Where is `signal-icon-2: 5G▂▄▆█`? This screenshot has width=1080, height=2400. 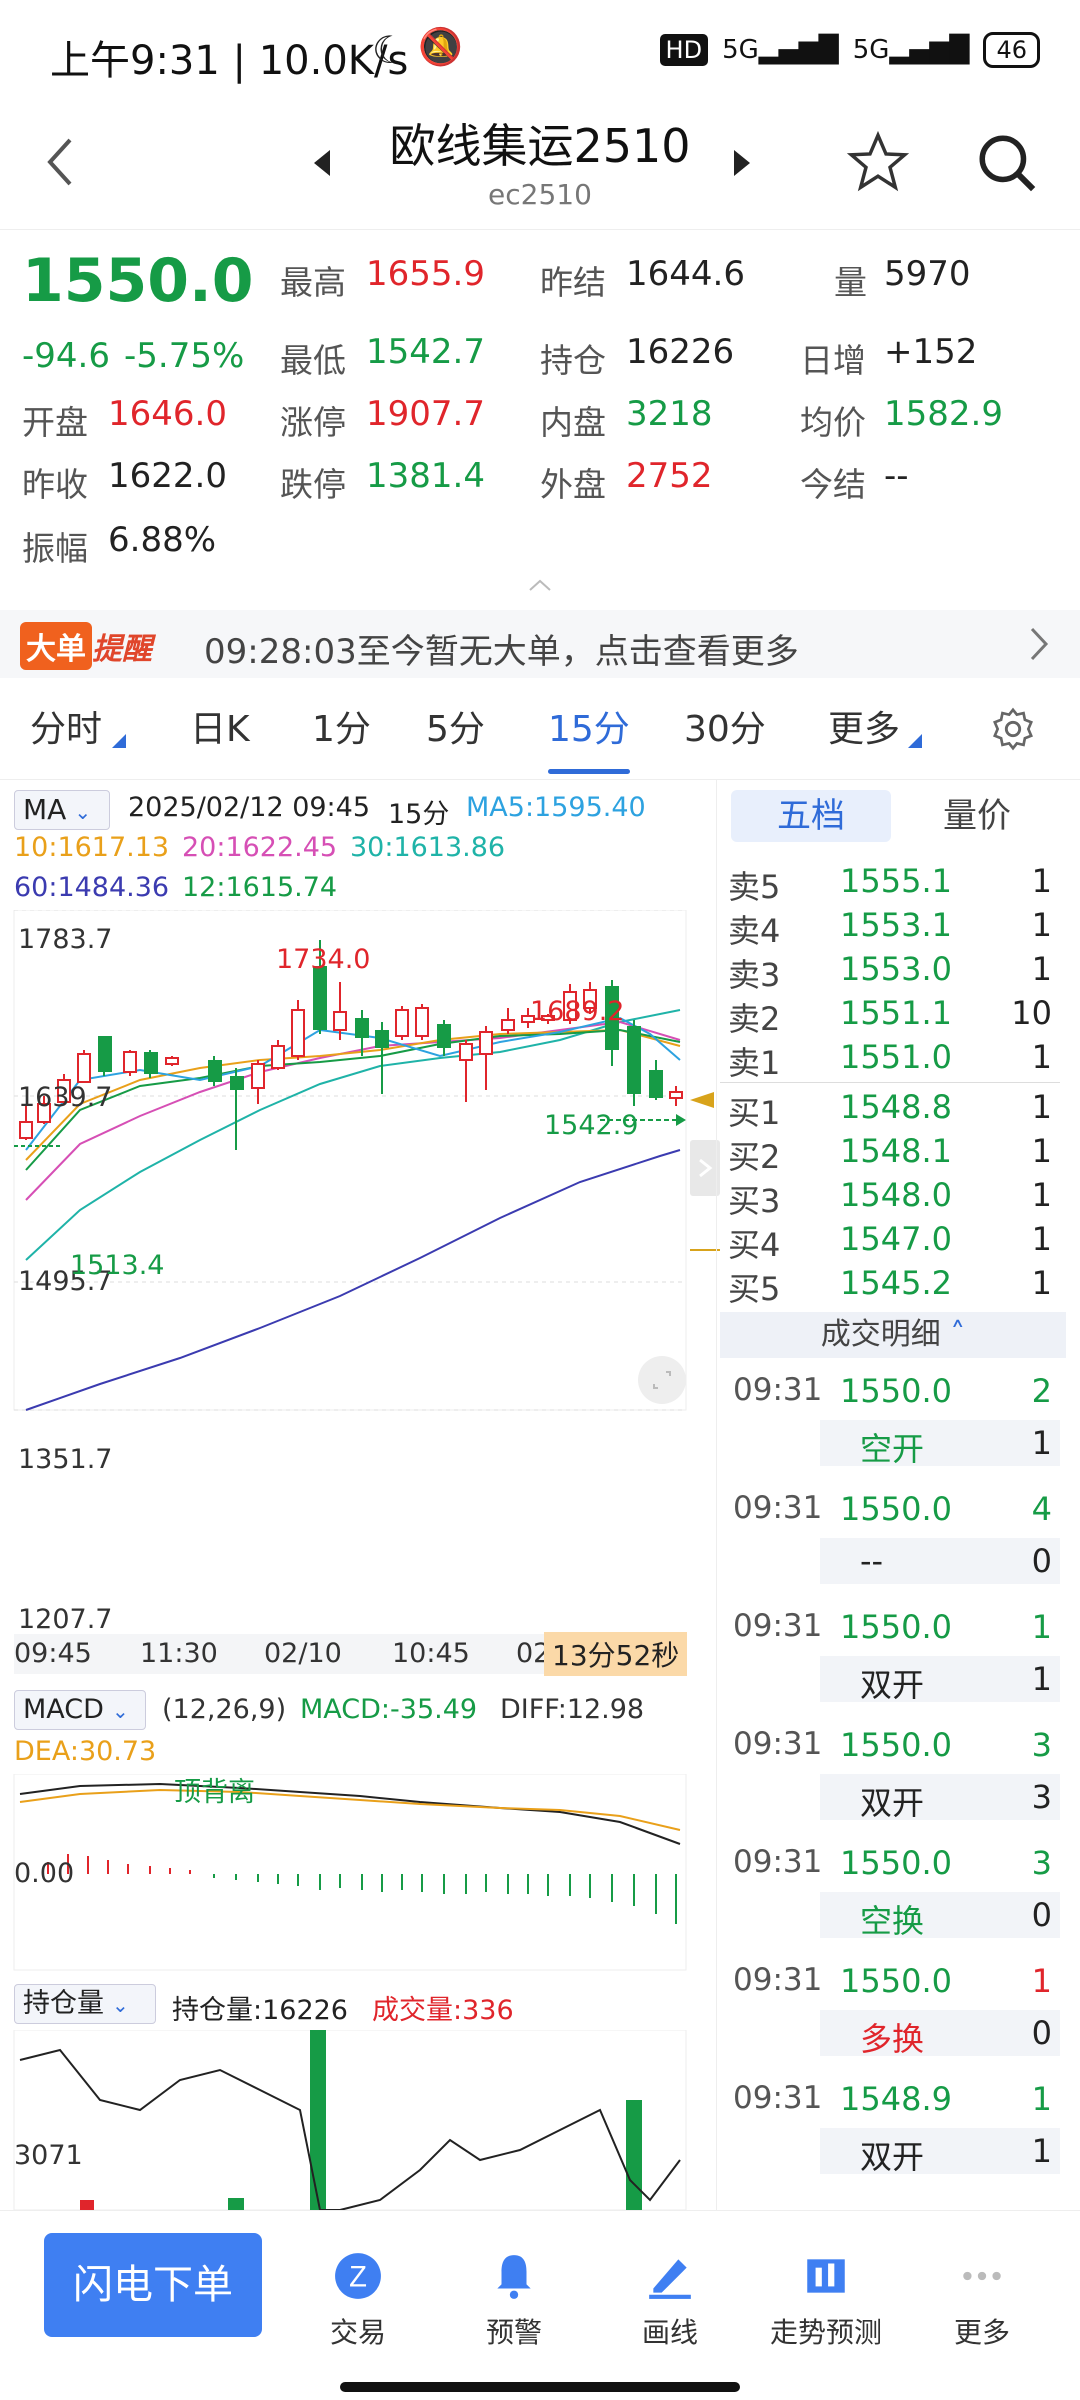
signal-icon-2: 5G▂▄▆█ is located at coordinates (911, 50).